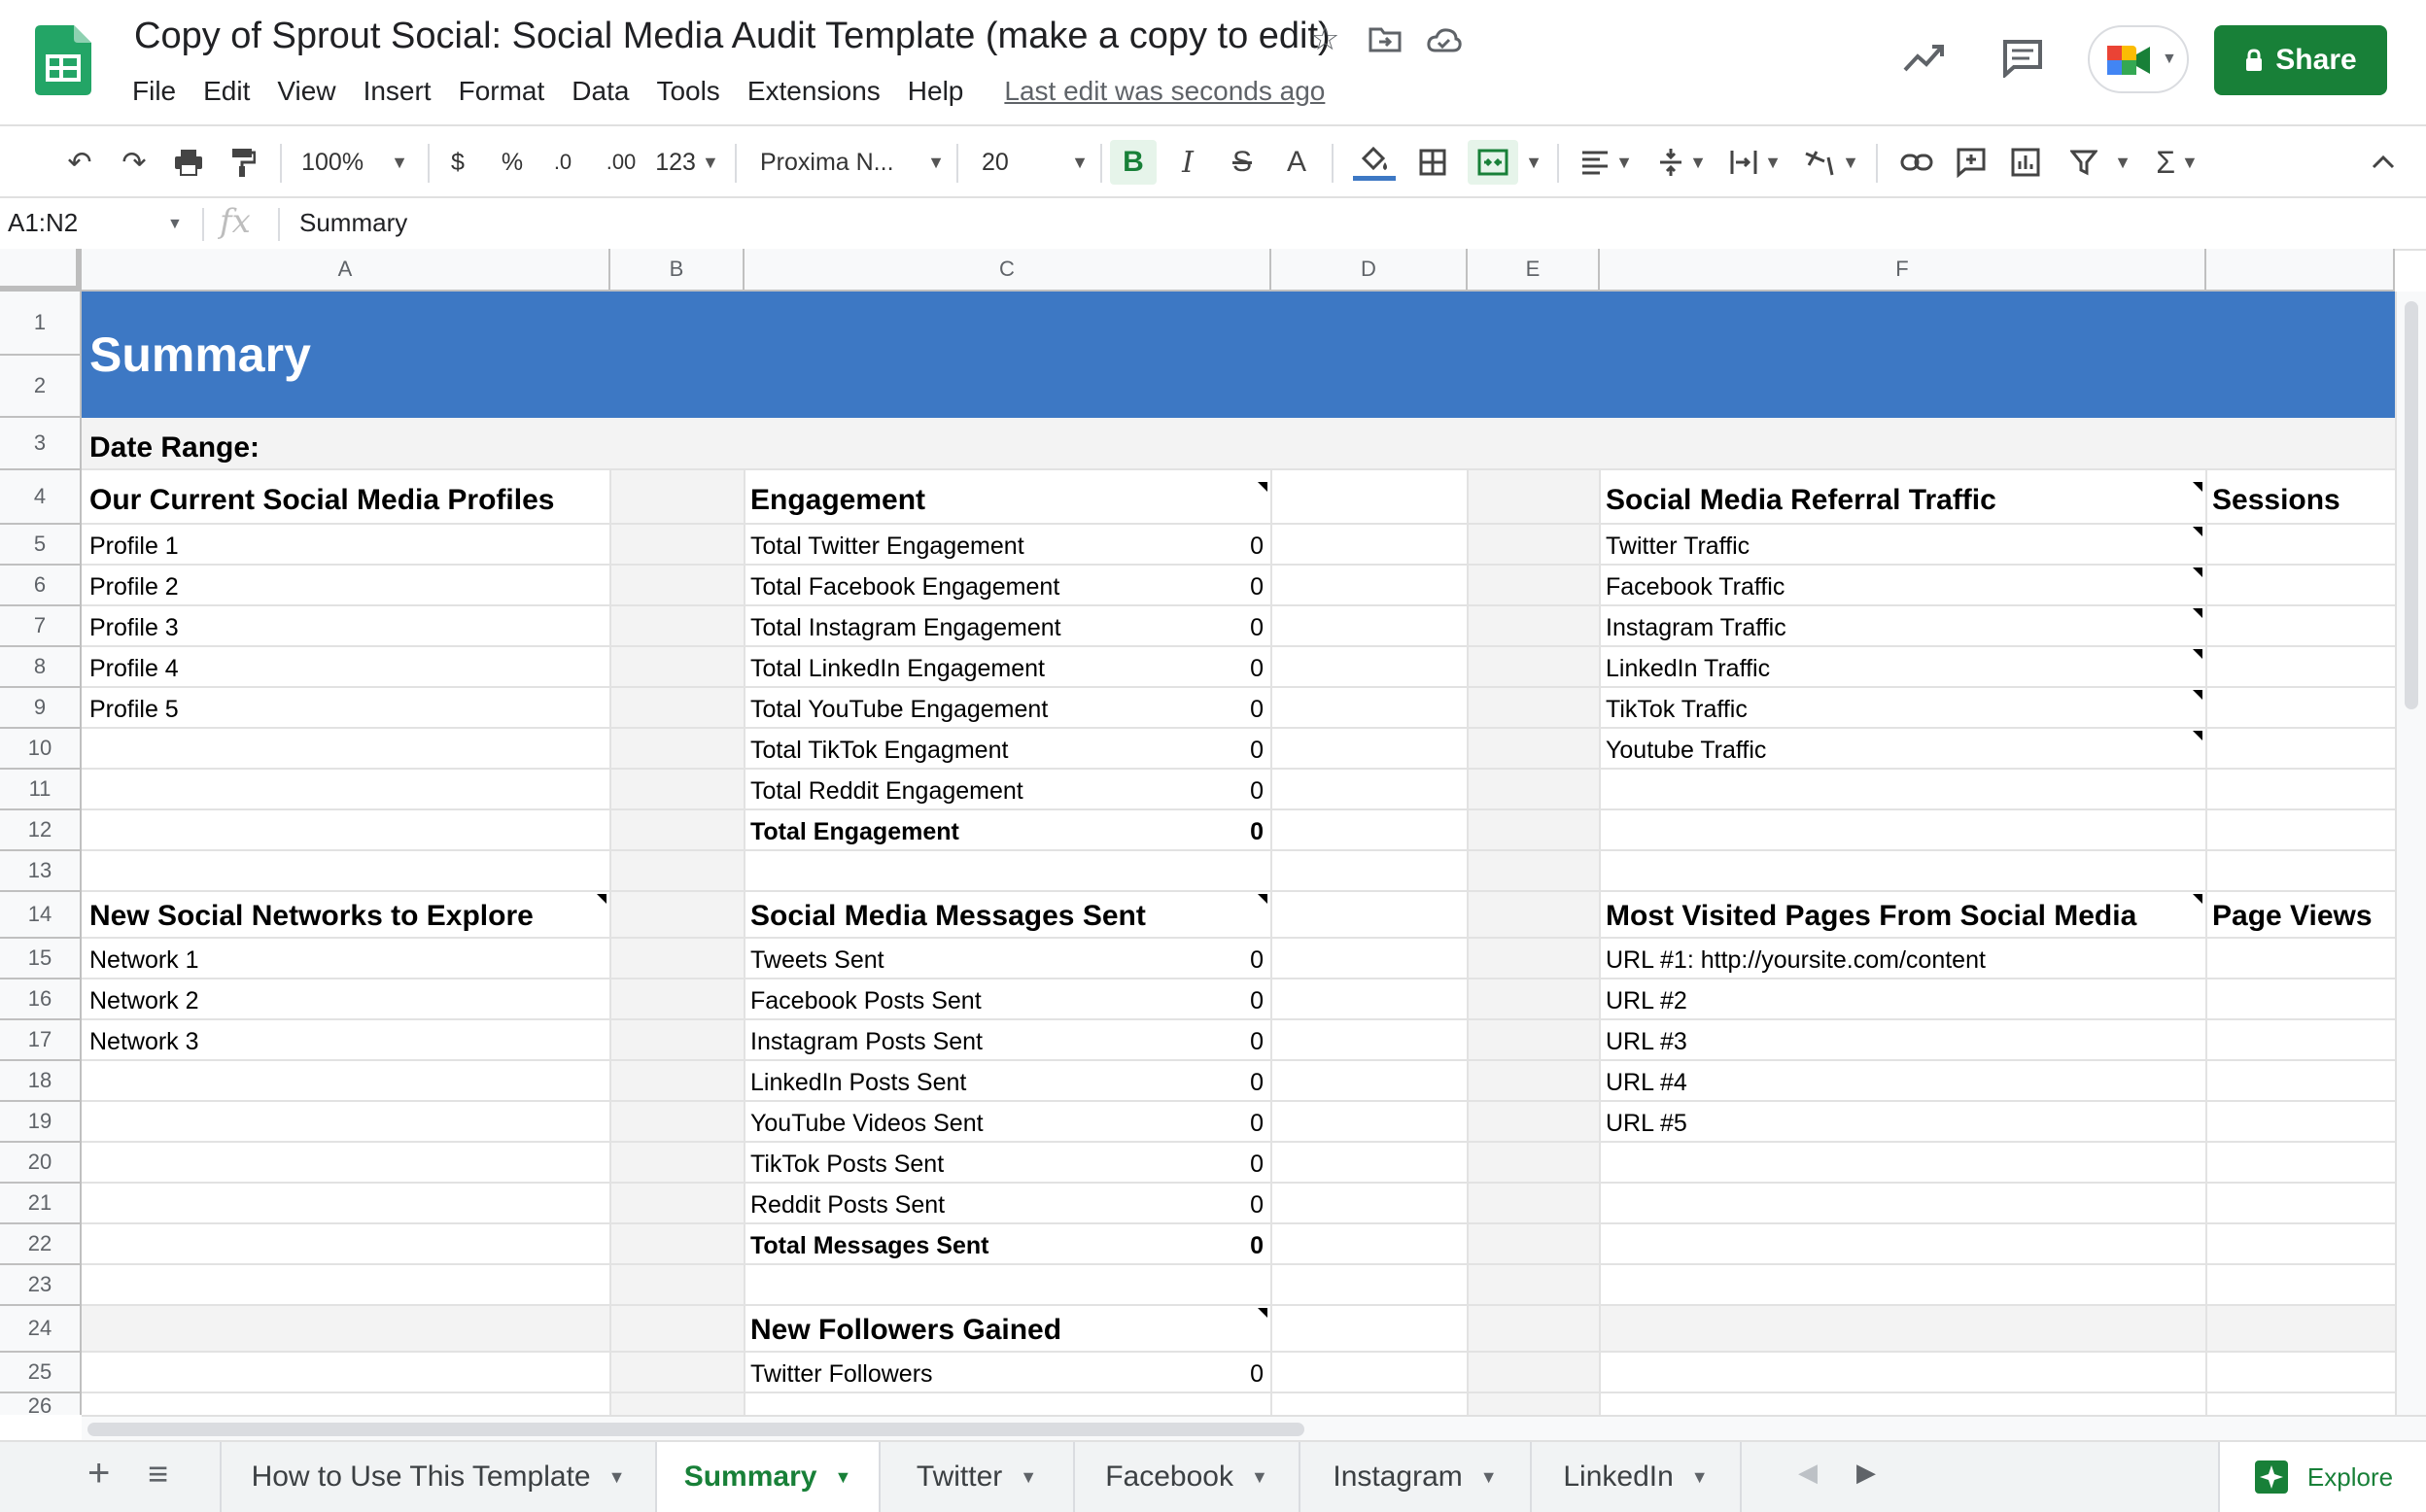 The width and height of the screenshot is (2426, 1512). What do you see at coordinates (41, 1040) in the screenshot?
I see `row-header: 17` at bounding box center [41, 1040].